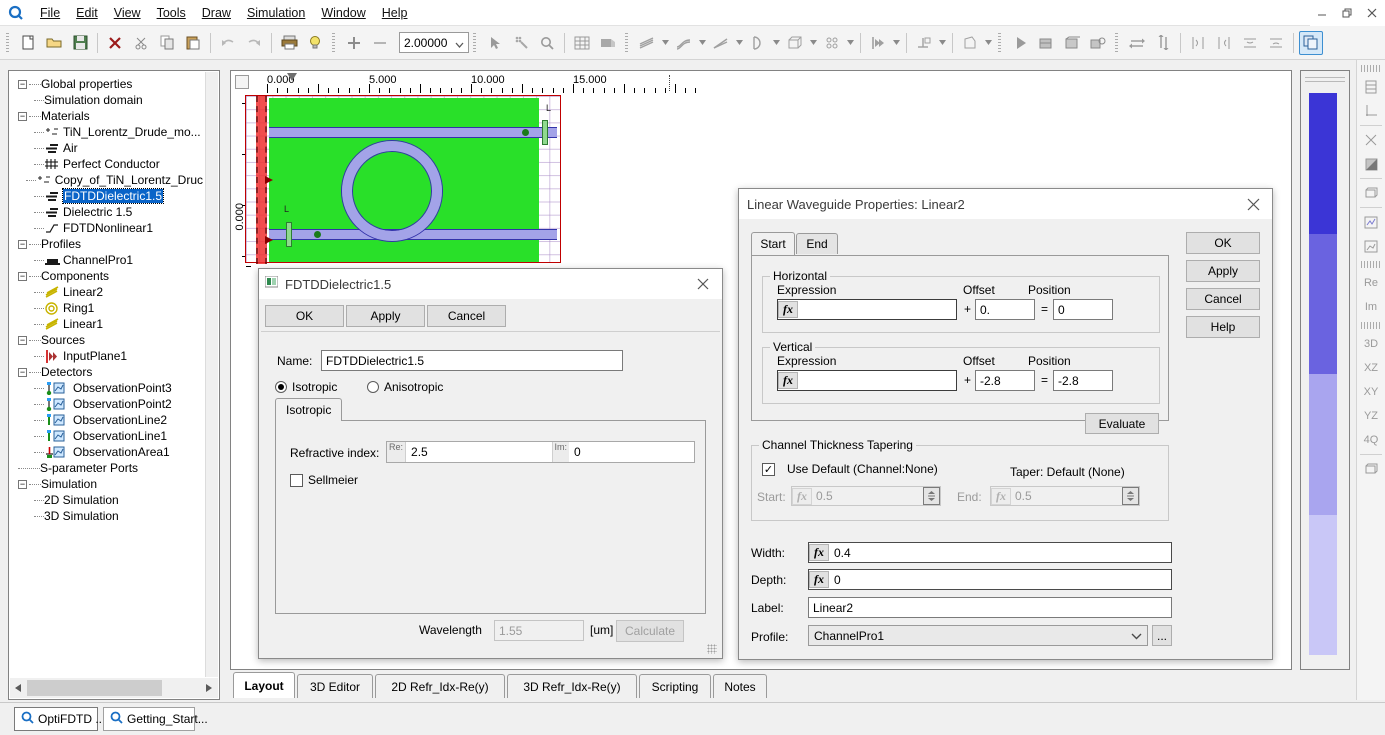  I want to click on anisotropic-radio, so click(373, 387).